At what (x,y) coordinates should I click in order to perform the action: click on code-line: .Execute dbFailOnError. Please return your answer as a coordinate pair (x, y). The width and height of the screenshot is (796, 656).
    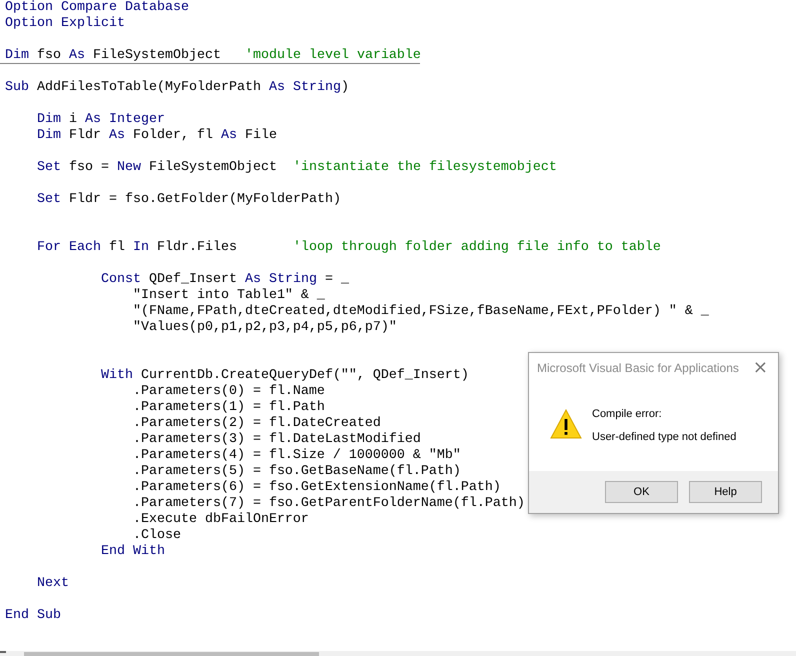
    Looking at the image, I should click on (220, 520).